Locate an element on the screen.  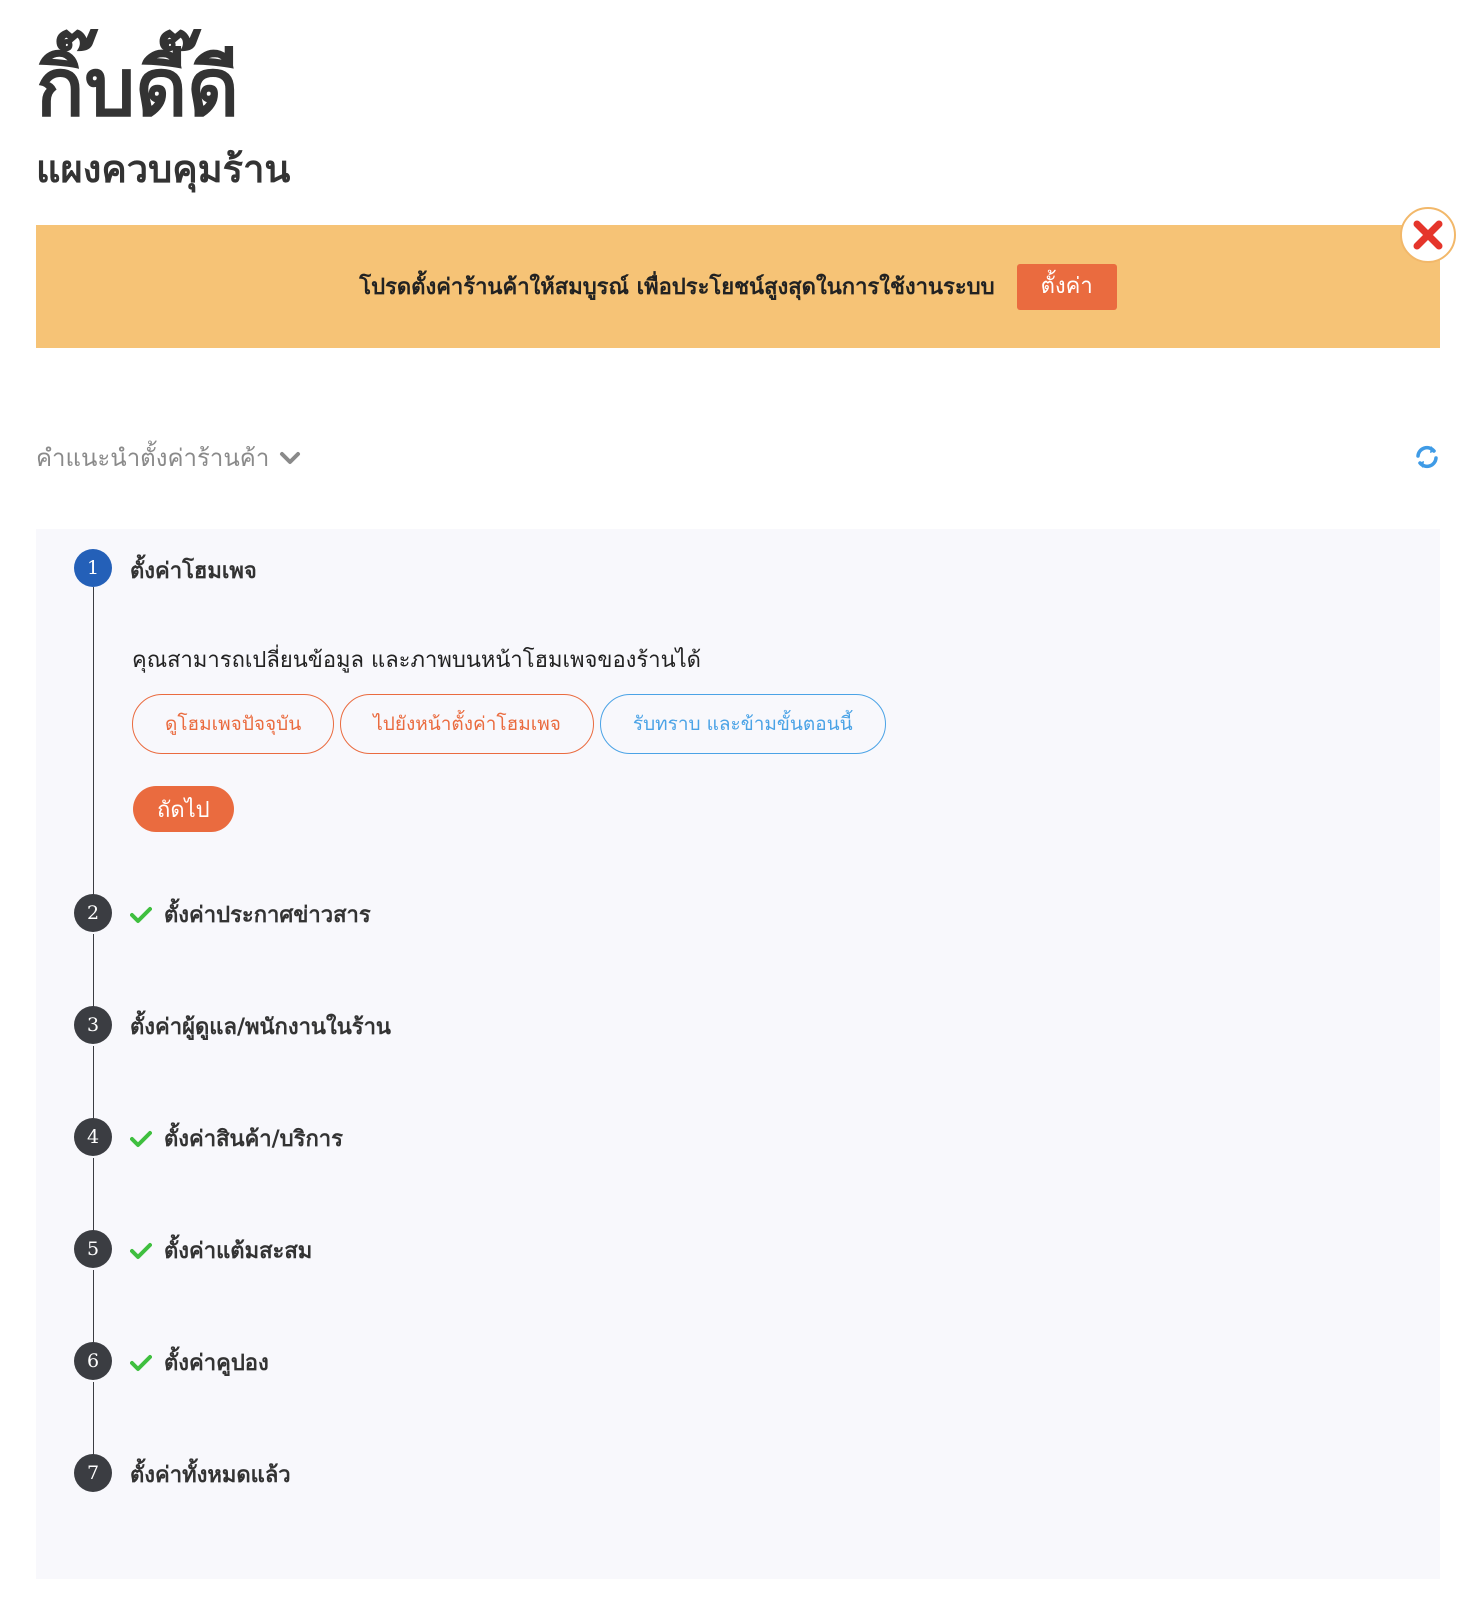
step-1-number: 1 is located at coordinates (93, 568).